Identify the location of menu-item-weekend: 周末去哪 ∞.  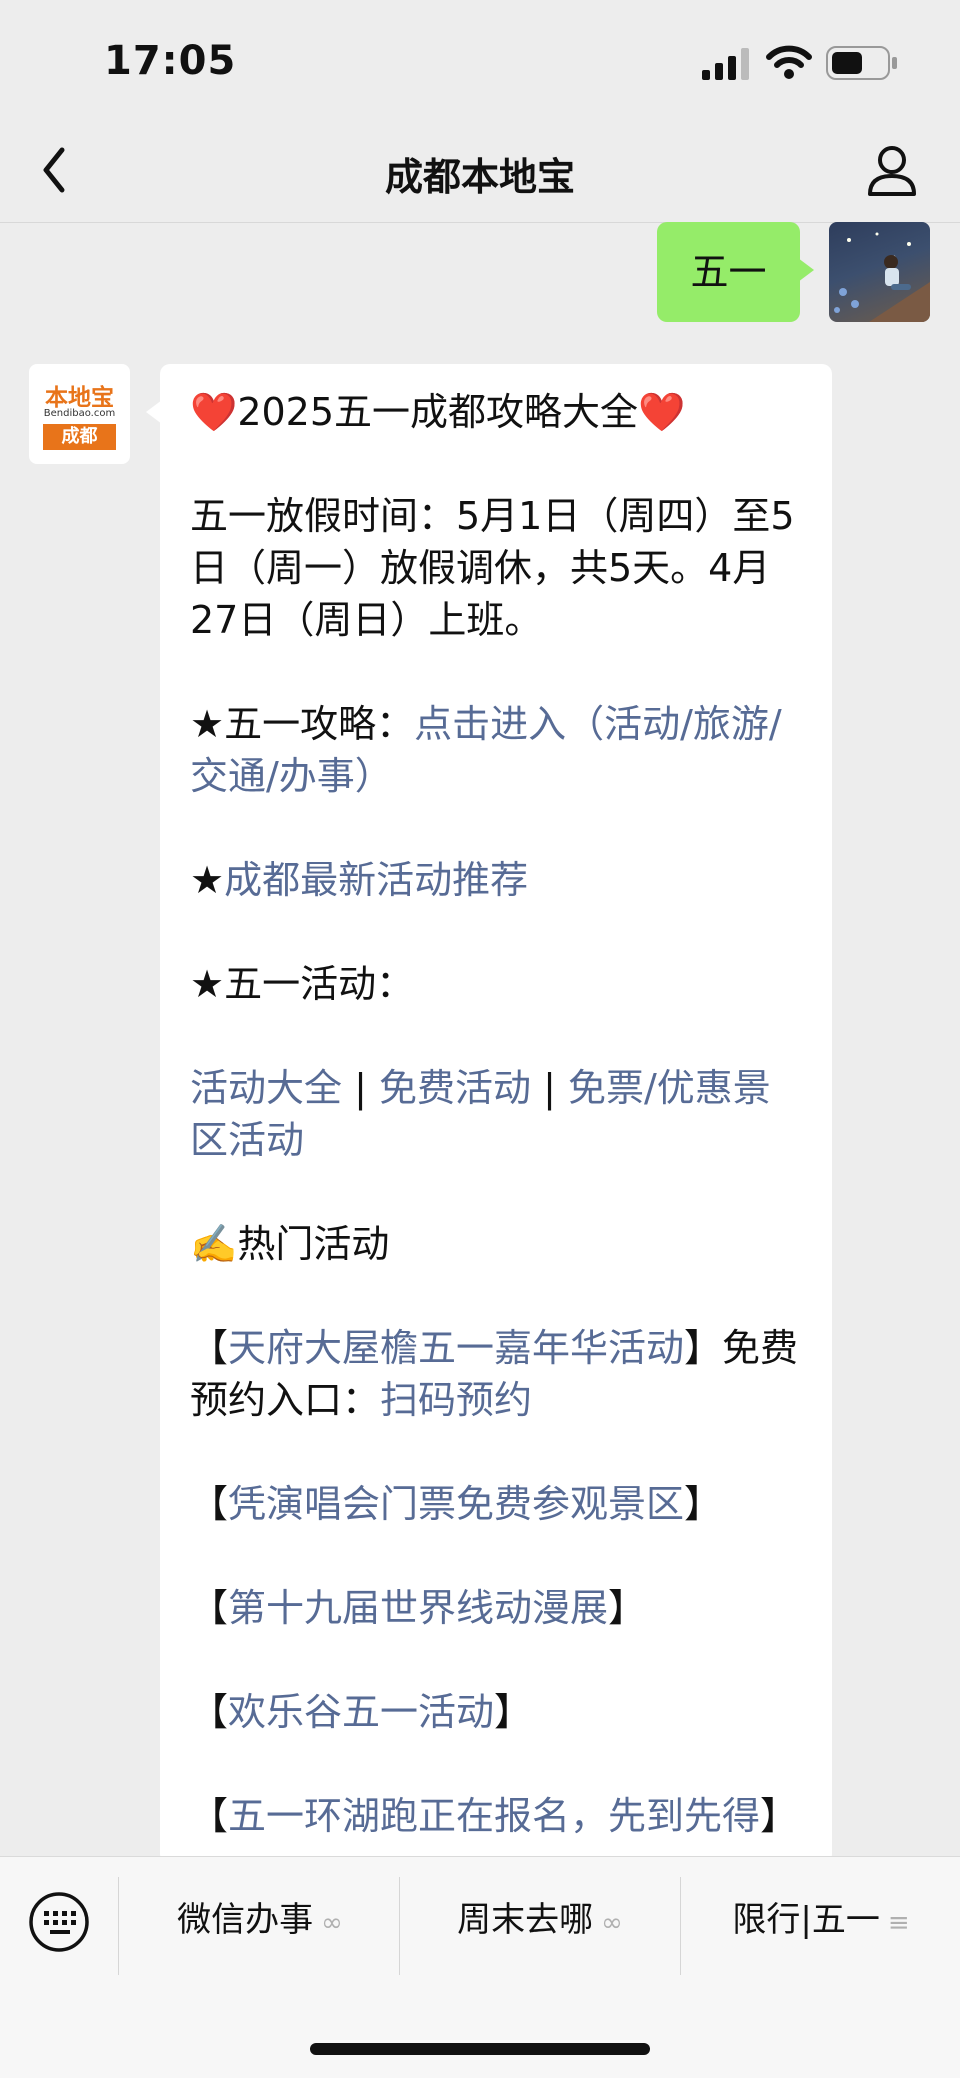
(540, 1920).